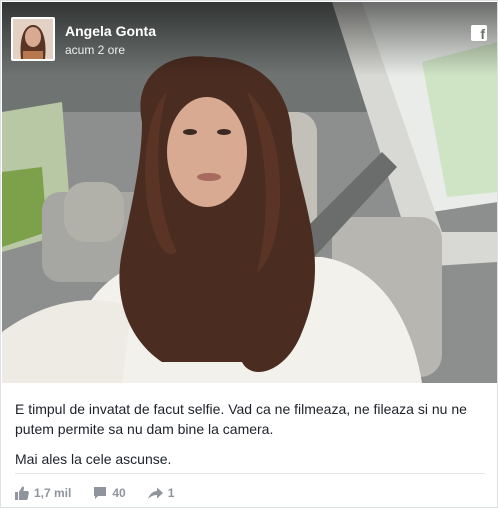 This screenshot has width=498, height=508. I want to click on author-name: Angela Gonta, so click(110, 31).